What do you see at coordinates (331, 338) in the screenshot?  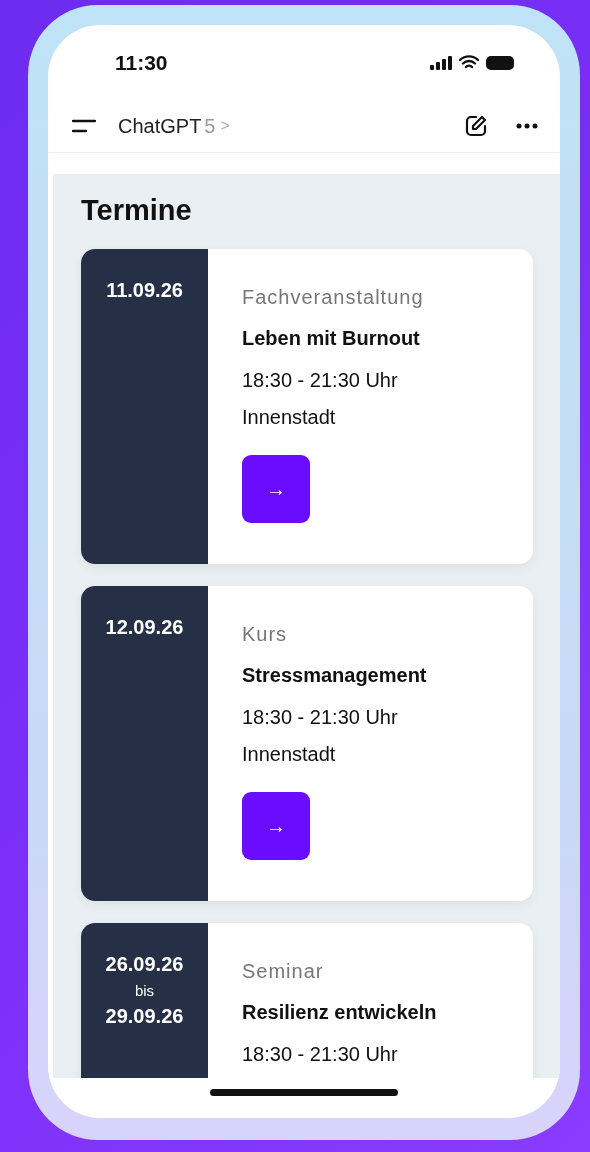 I see `event-title: Leben mit Burnout` at bounding box center [331, 338].